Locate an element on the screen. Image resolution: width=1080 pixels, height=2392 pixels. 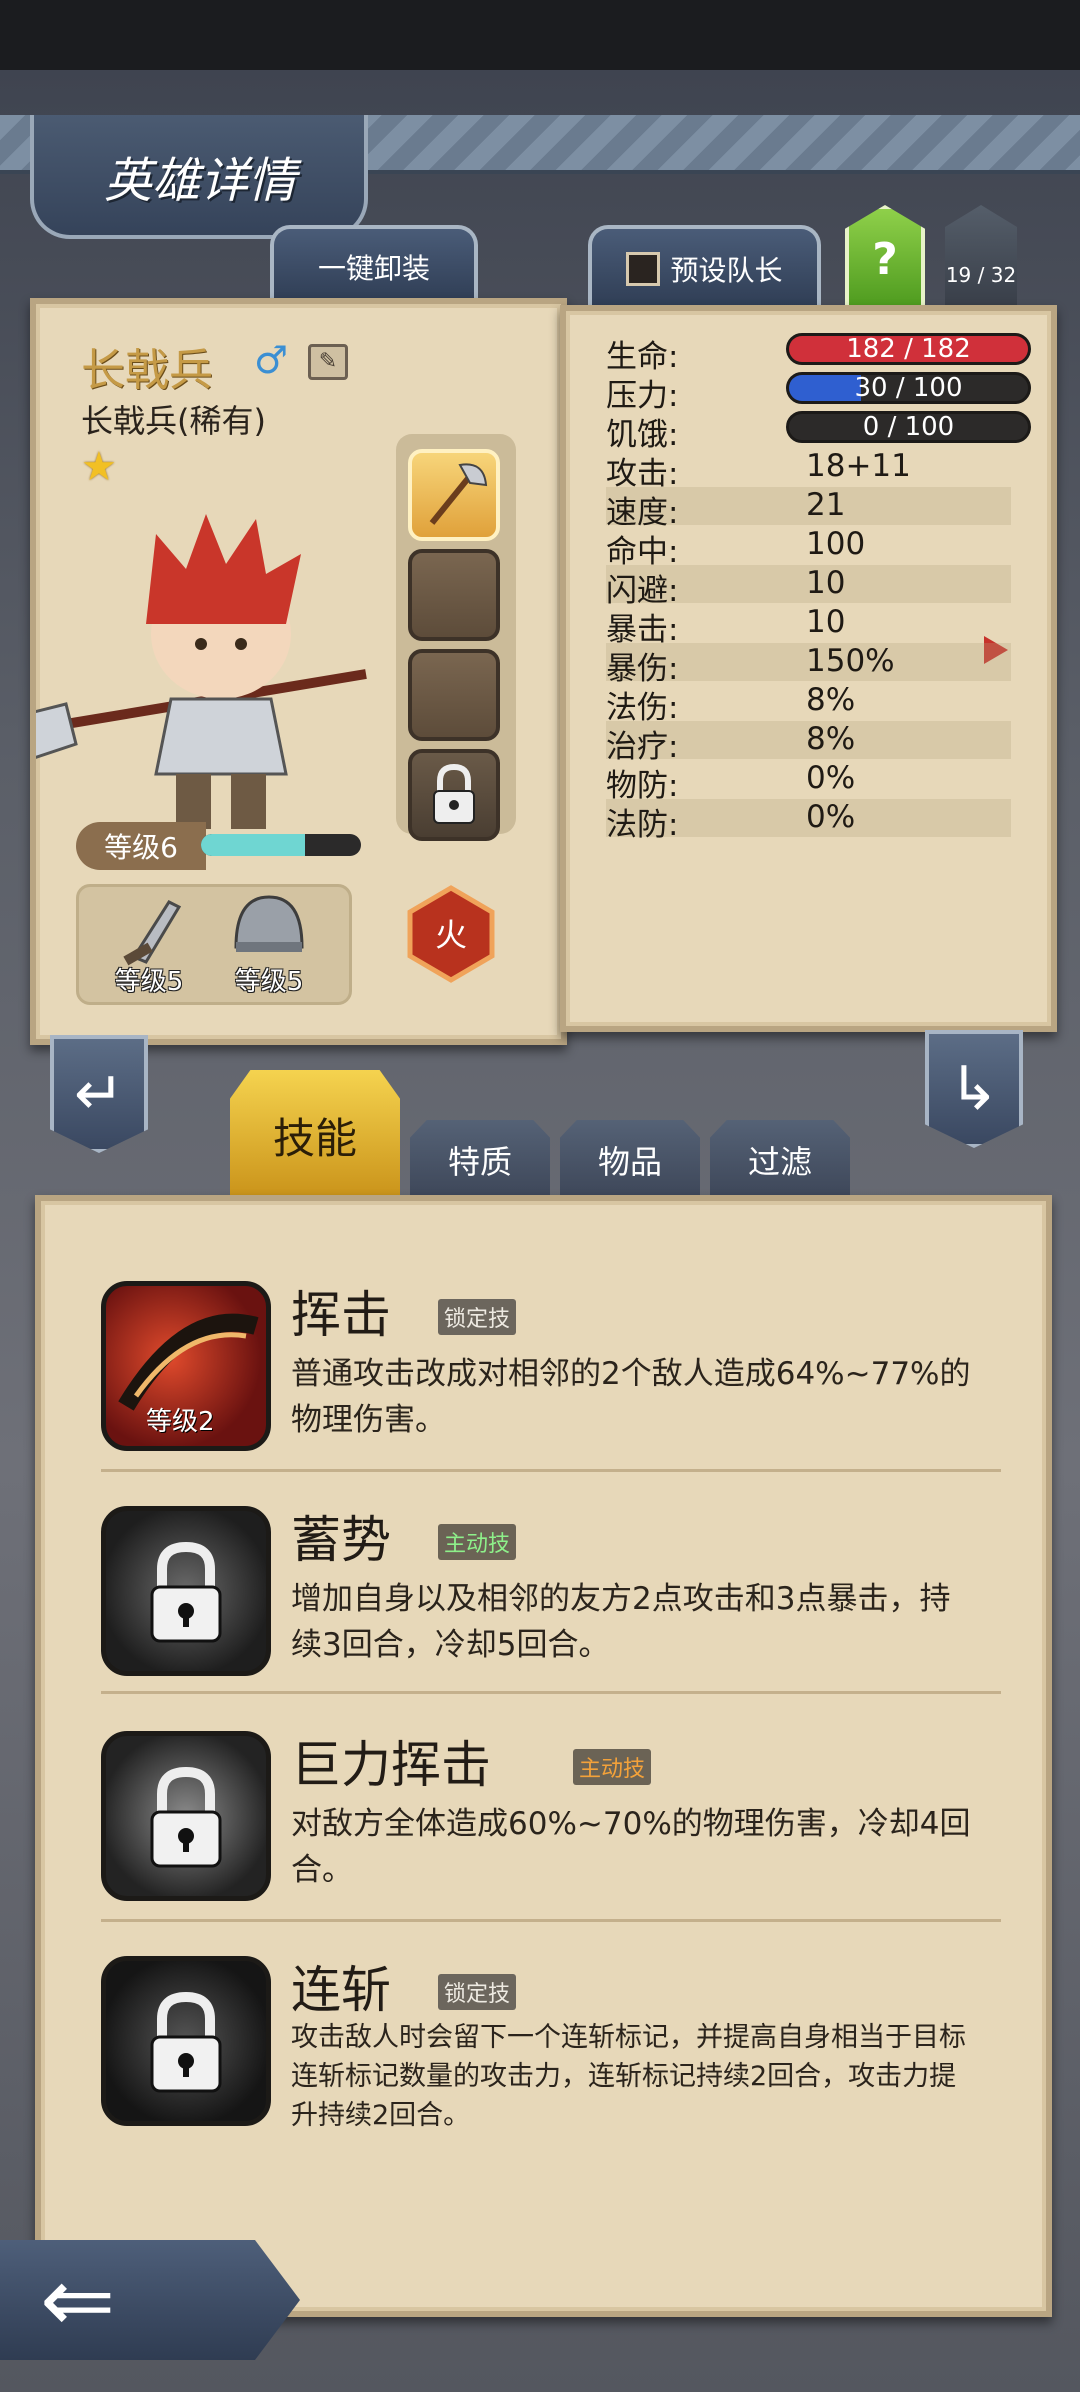
skill-heavy-swing-icon is located at coordinates (186, 1816).